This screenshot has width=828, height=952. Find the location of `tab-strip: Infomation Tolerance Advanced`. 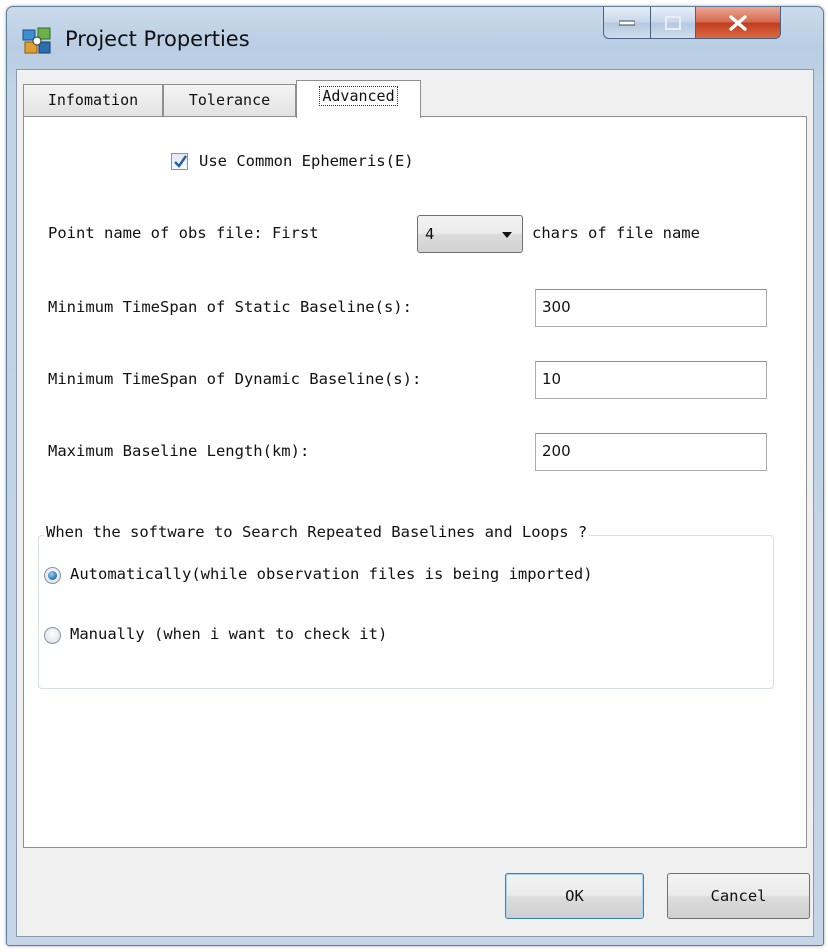

tab-strip: Infomation Tolerance Advanced is located at coordinates (415, 99).